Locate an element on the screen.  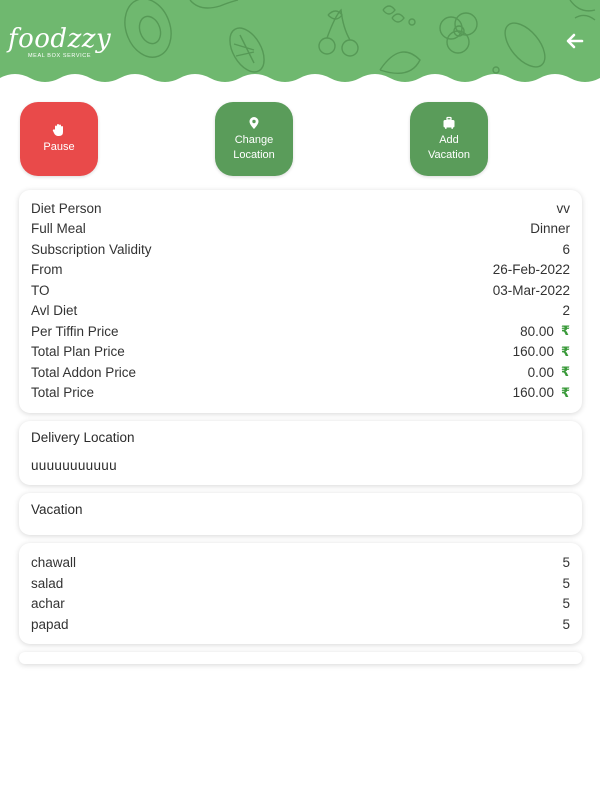
meal-item-name: papad is located at coordinates (50, 624).